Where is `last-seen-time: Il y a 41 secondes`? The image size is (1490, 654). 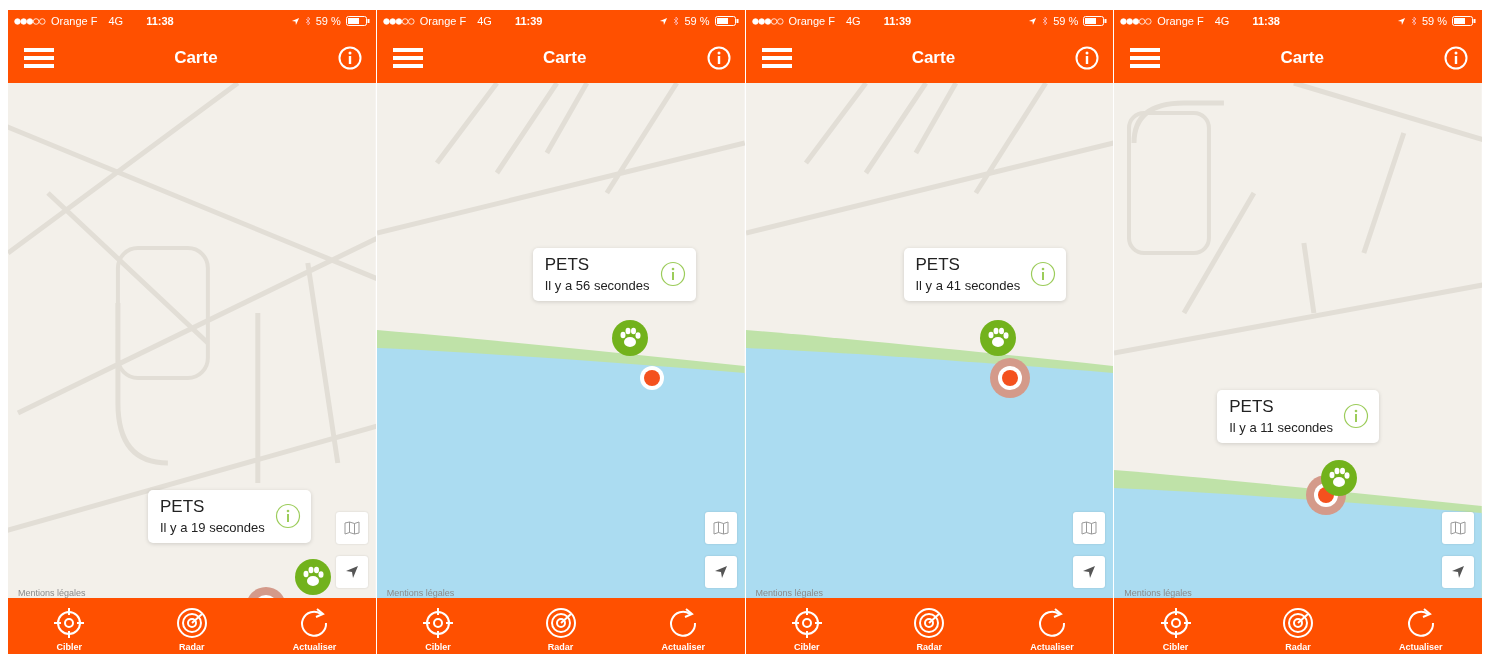
last-seen-time: Il y a 41 secondes is located at coordinates (968, 285).